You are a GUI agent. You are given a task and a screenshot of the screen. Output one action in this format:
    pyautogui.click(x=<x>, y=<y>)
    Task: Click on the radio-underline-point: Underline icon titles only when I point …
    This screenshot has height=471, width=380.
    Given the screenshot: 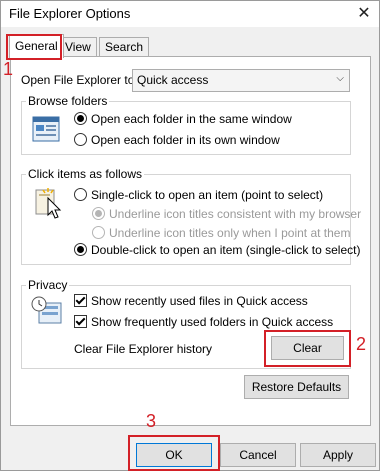 What is the action you would take?
    pyautogui.click(x=221, y=232)
    